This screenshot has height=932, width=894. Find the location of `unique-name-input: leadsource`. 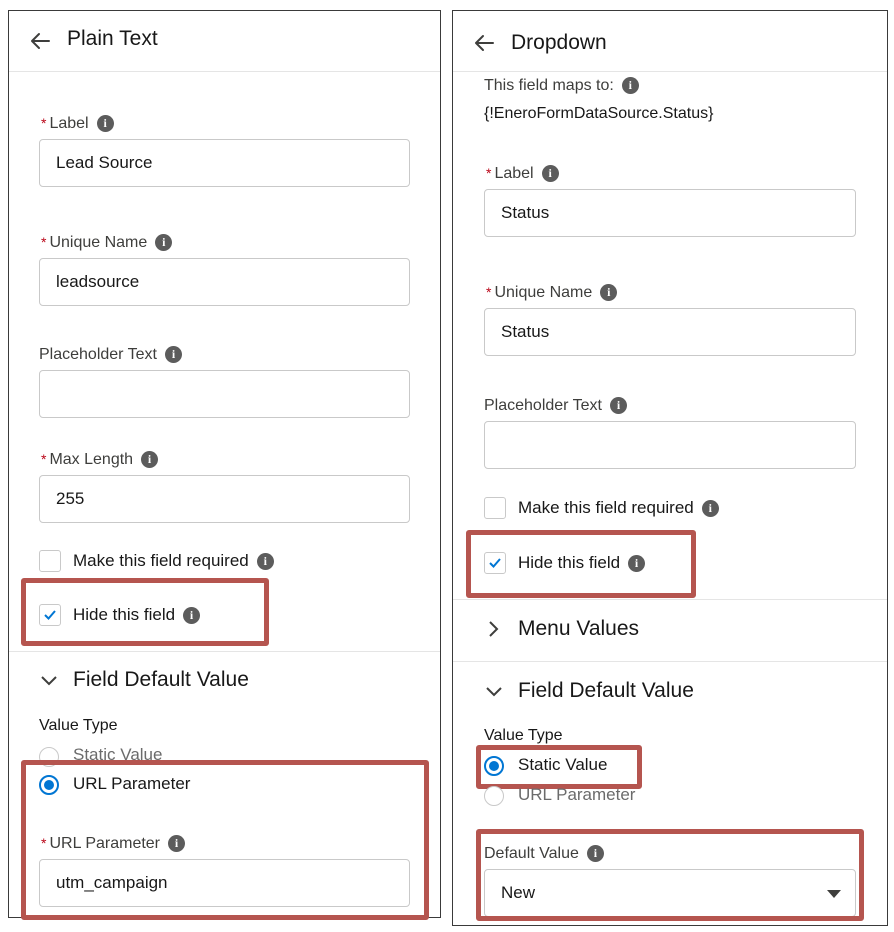

unique-name-input: leadsource is located at coordinates (224, 282).